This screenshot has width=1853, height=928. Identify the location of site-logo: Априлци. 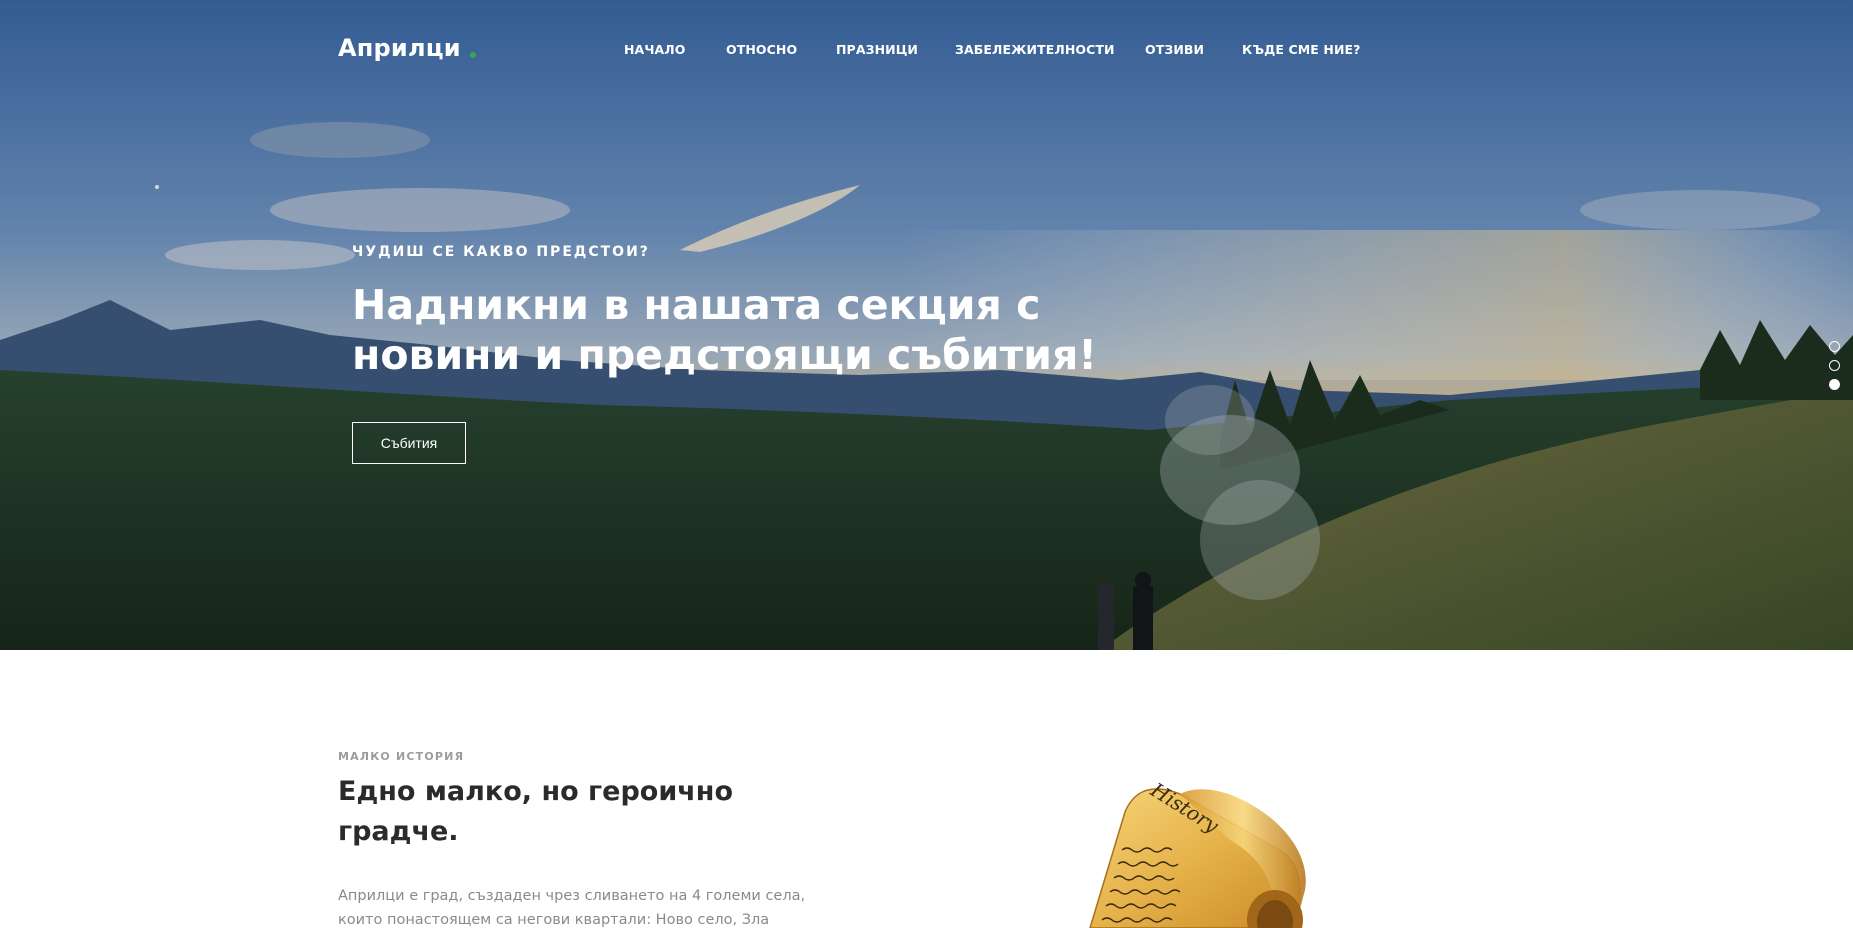
(399, 48).